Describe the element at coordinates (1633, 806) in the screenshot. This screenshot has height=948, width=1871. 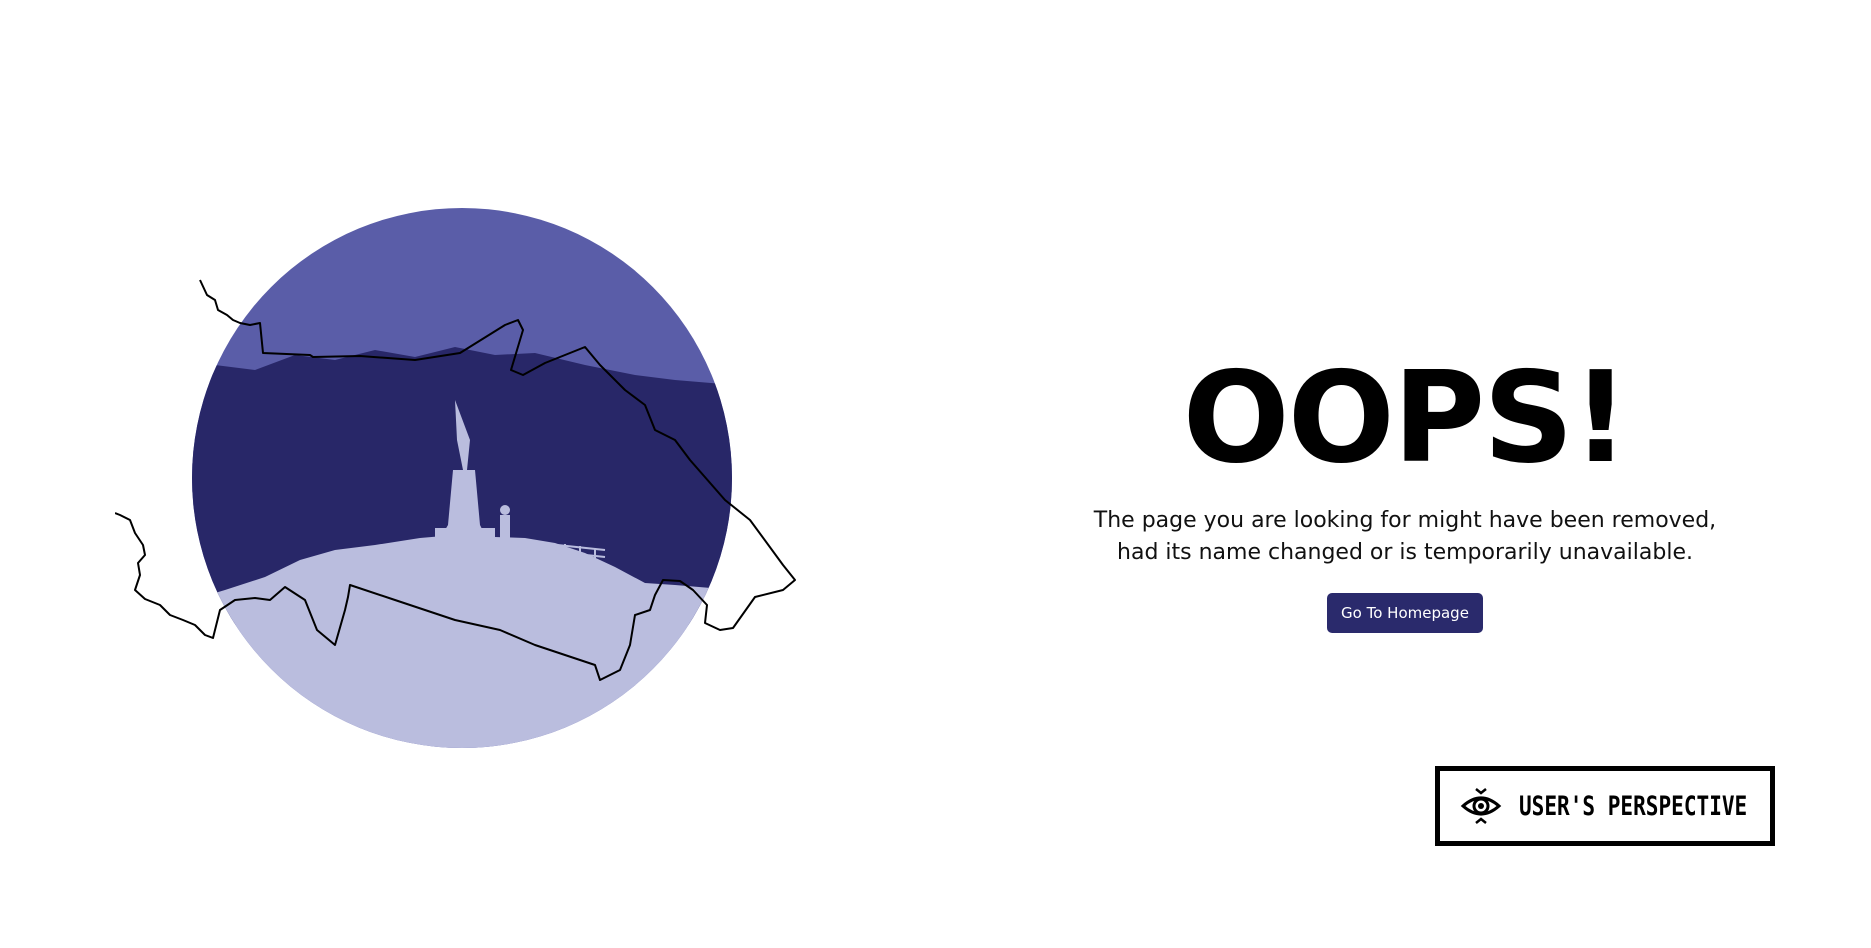
I see `brand-name: USER'S PERSPECTIVE` at that location.